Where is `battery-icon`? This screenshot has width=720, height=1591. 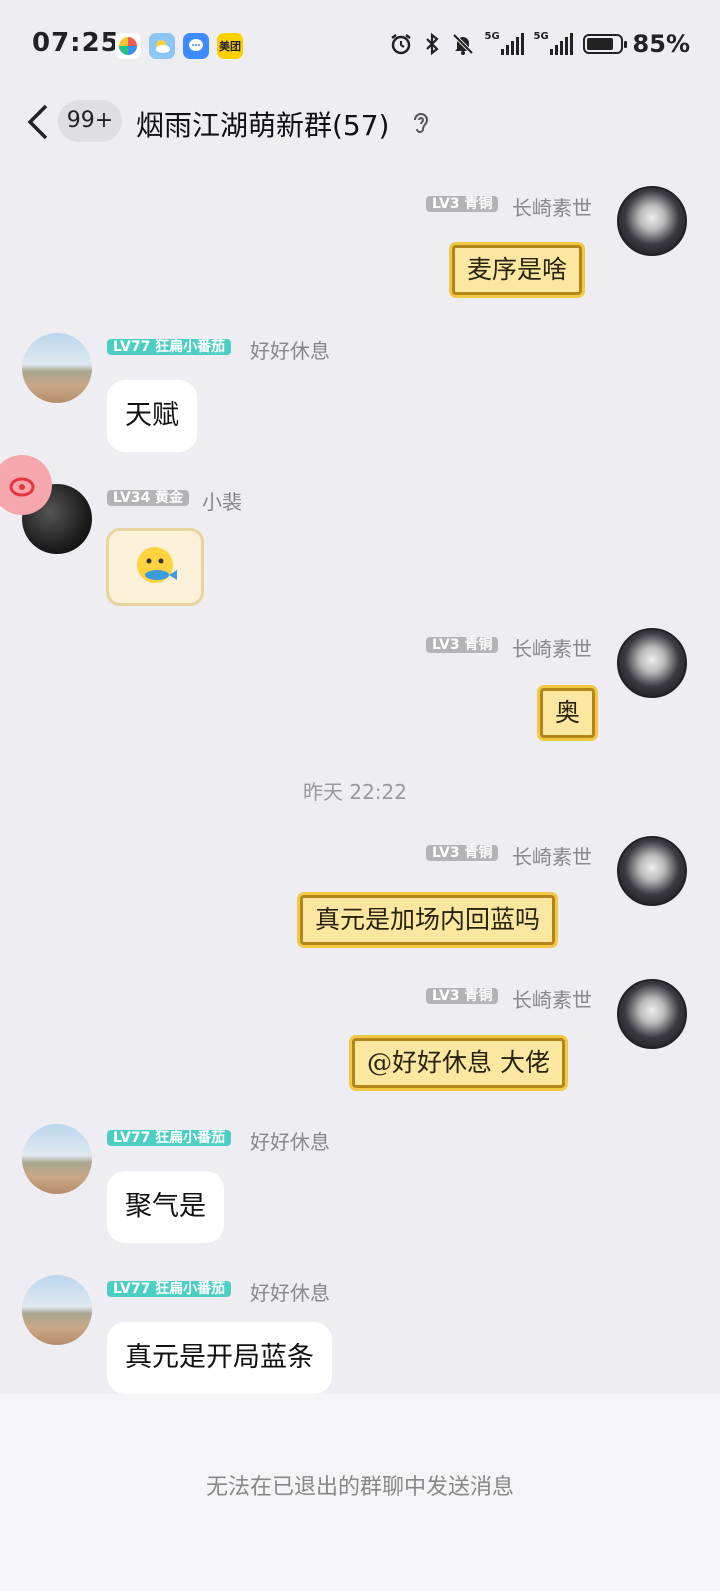 battery-icon is located at coordinates (604, 44).